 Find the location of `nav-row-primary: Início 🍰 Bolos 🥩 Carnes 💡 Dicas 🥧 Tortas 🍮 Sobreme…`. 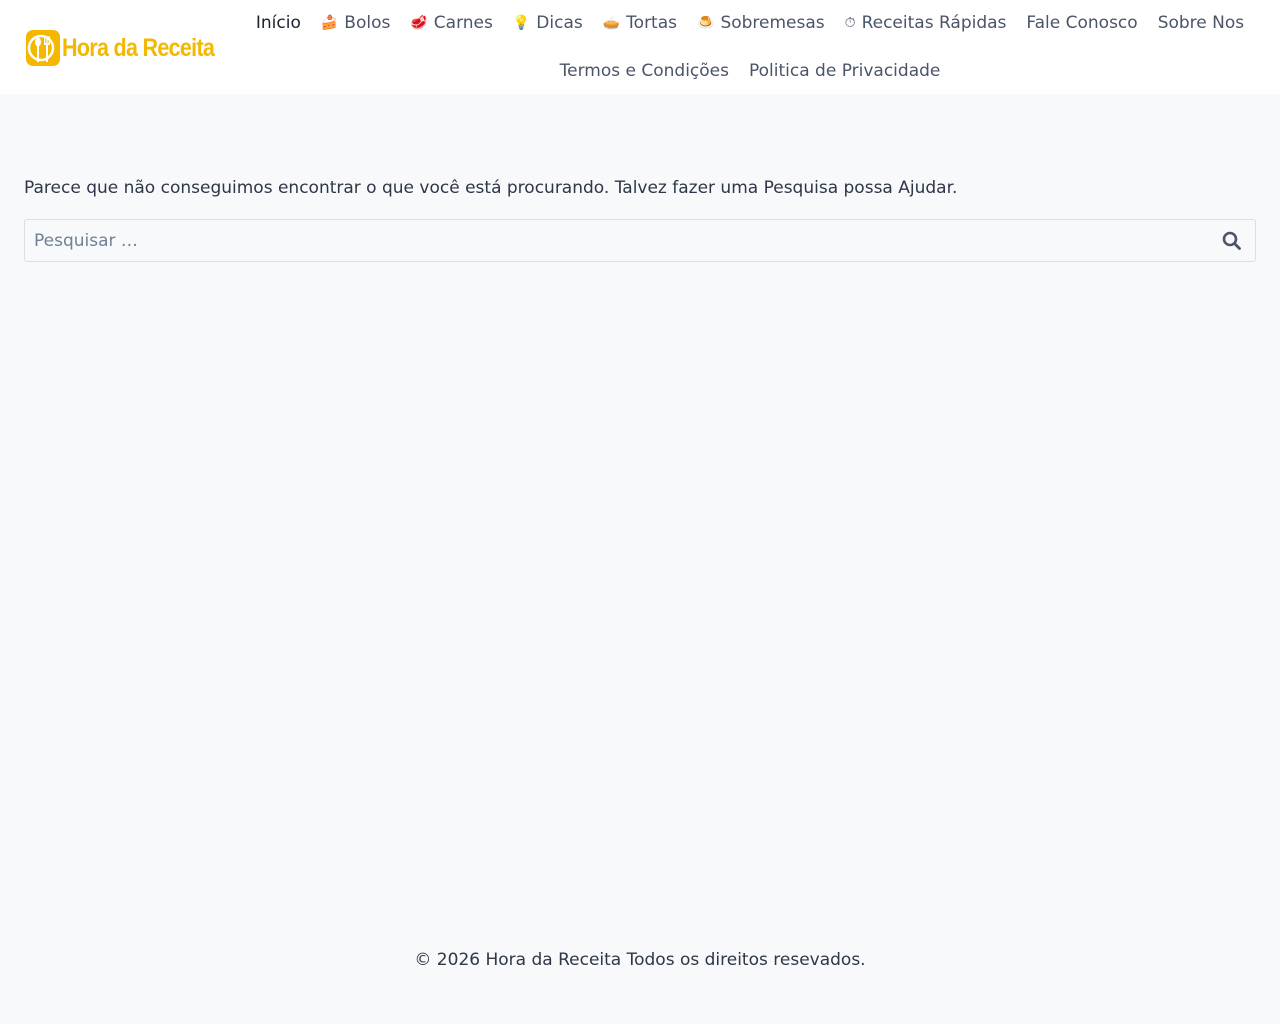

nav-row-primary: Início 🍰 Bolos 🥩 Carnes 💡 Dicas 🥧 Tortas 🍮 Sobreme… is located at coordinates (750, 23).